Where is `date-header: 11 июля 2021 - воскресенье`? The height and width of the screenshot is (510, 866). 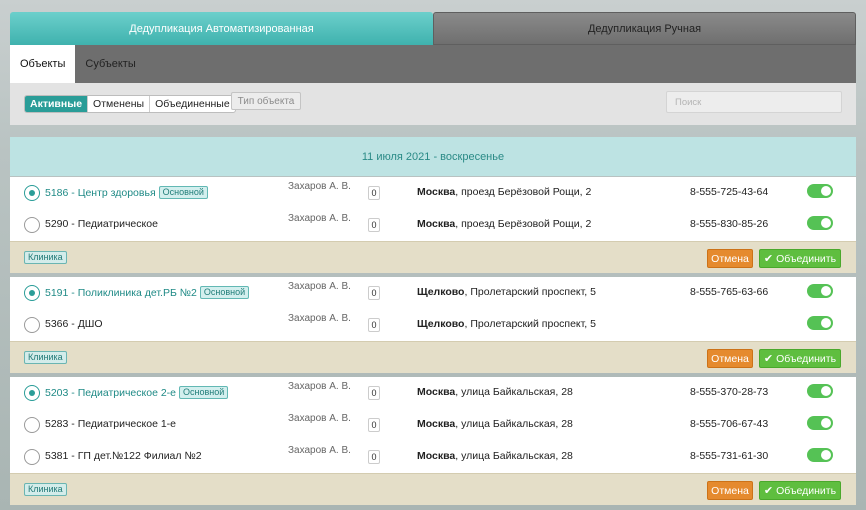 date-header: 11 июля 2021 - воскресенье is located at coordinates (433, 156).